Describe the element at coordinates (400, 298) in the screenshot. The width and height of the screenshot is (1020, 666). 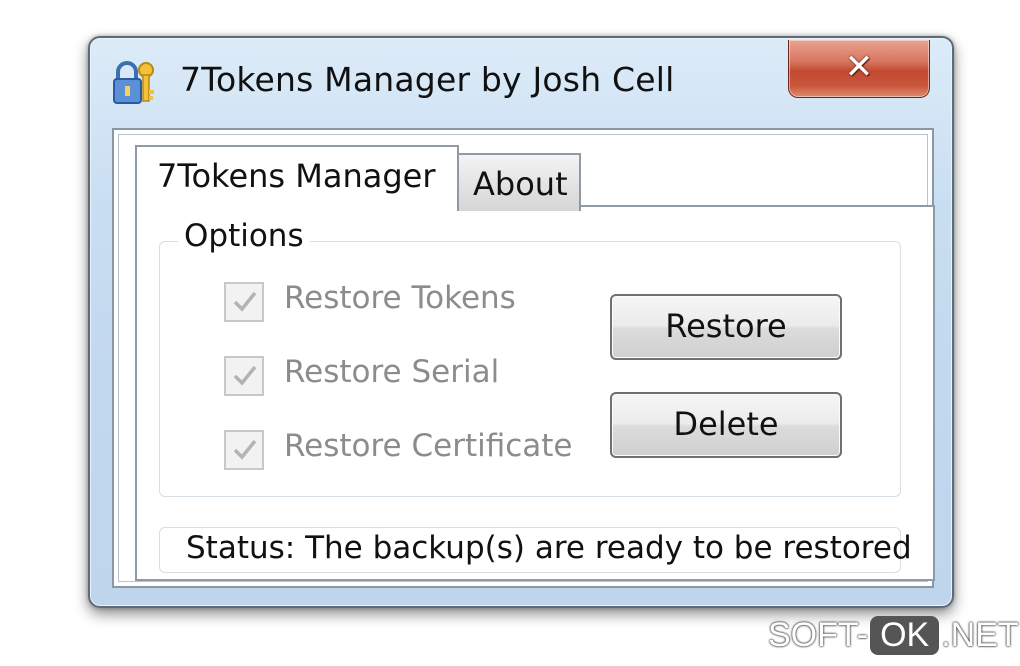
I see `restore-tokens-label: Restore Tokens` at that location.